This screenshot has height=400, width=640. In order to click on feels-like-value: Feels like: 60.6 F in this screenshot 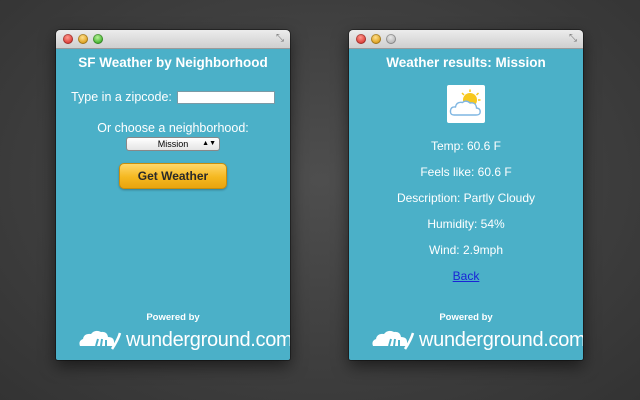, I will do `click(466, 172)`.